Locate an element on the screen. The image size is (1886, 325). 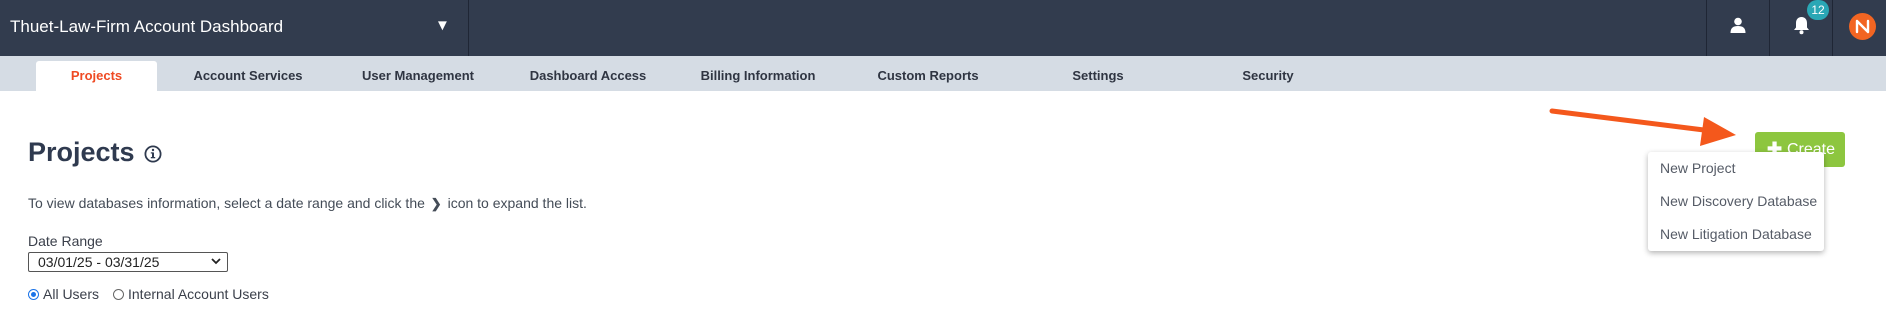
date-range-label: Date Range is located at coordinates (65, 241).